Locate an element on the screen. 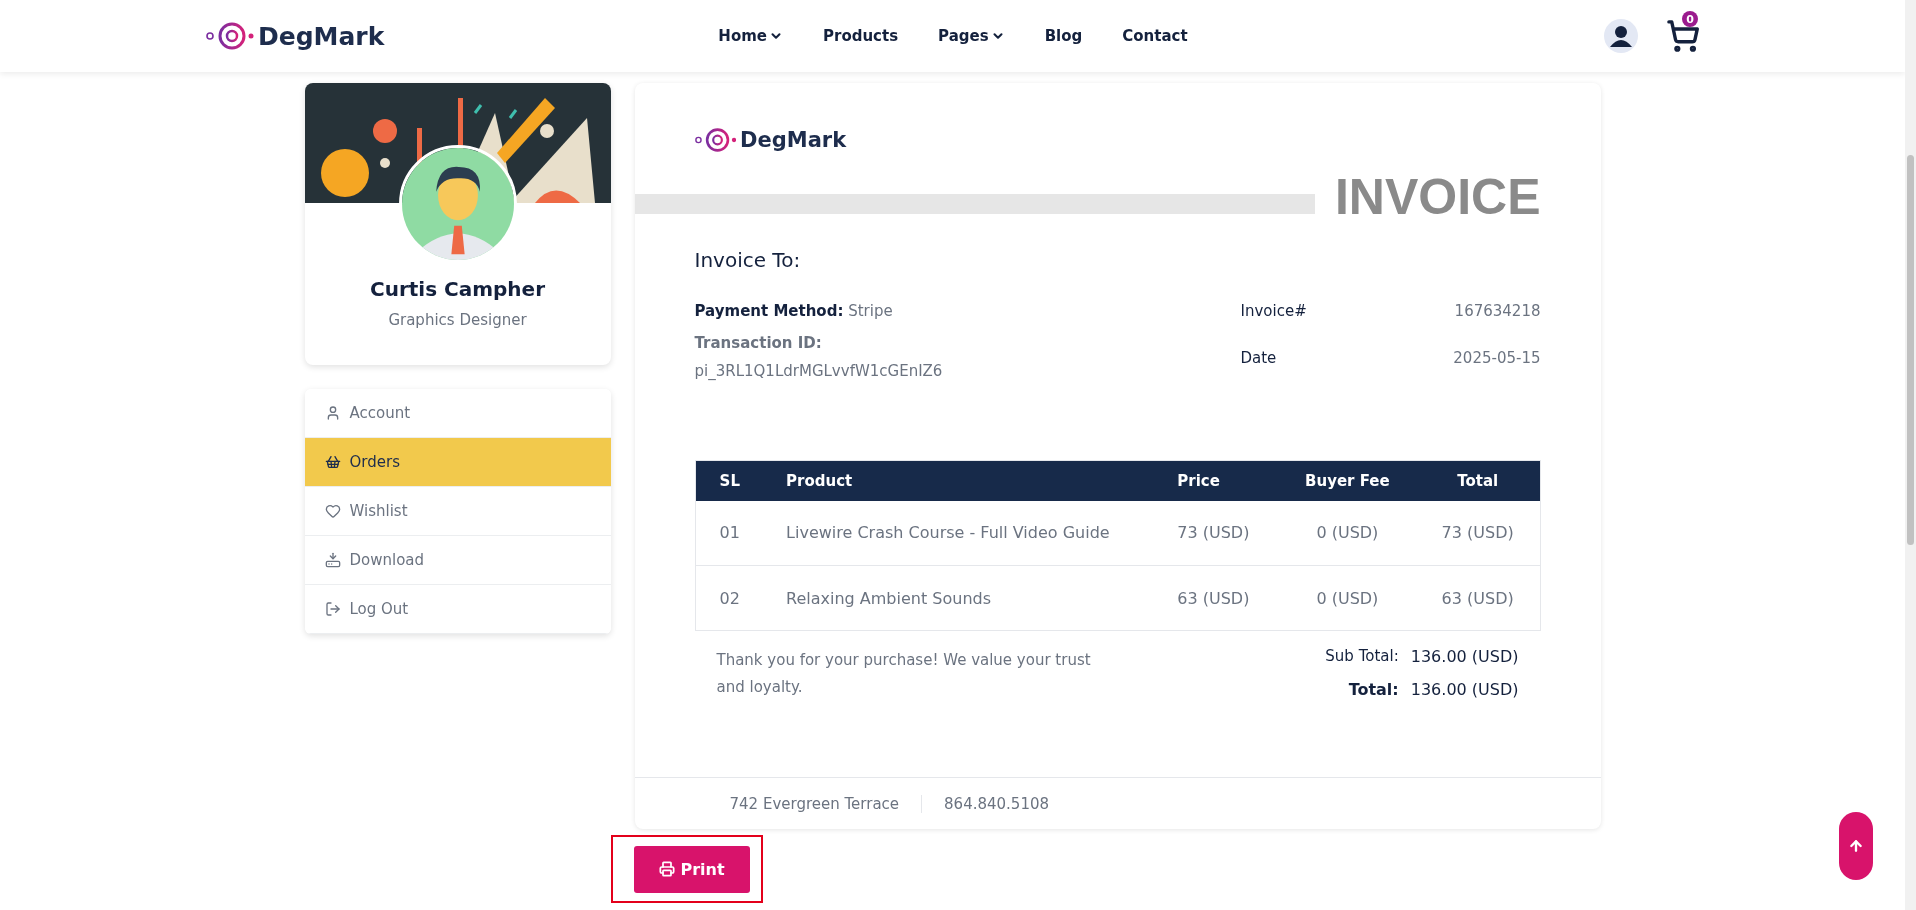 This screenshot has width=1916, height=910. column-header: SL is located at coordinates (730, 480).